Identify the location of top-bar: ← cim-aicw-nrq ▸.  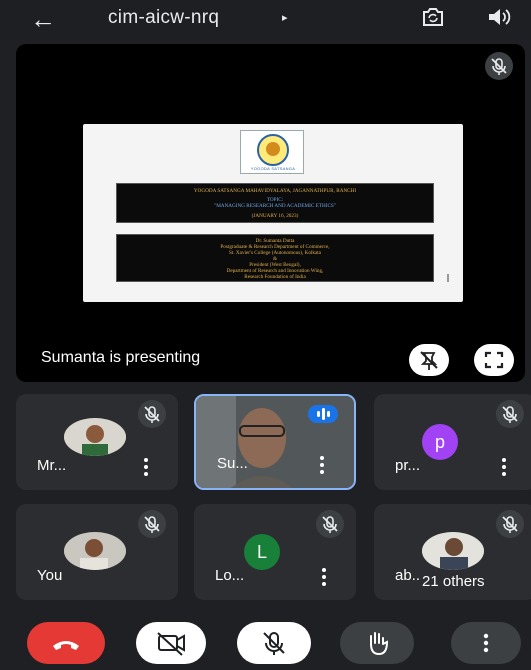
(265, 20).